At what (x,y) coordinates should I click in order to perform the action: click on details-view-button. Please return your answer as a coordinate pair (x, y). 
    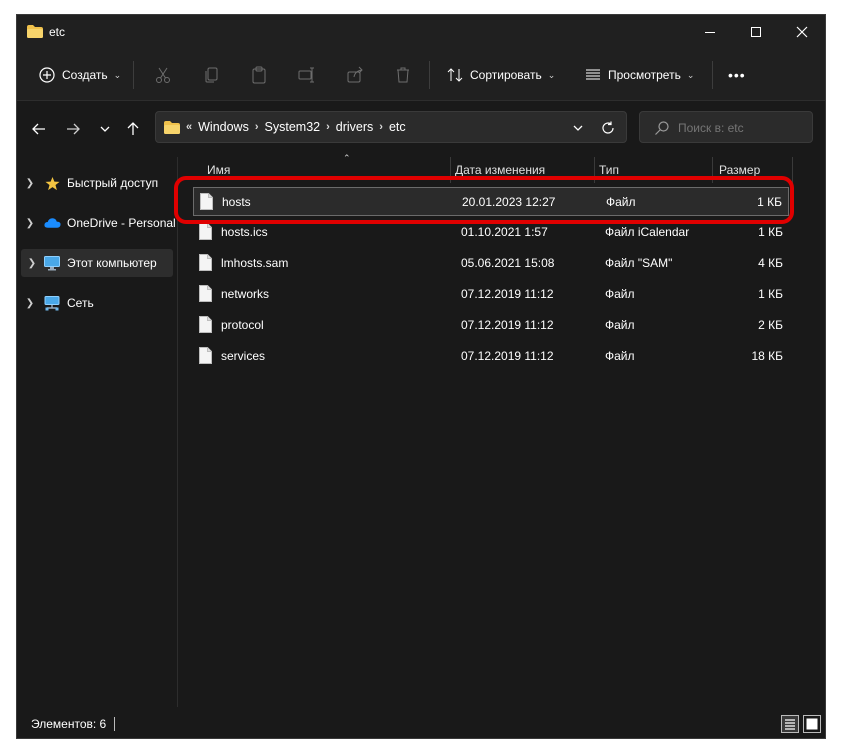
    Looking at the image, I should click on (790, 724).